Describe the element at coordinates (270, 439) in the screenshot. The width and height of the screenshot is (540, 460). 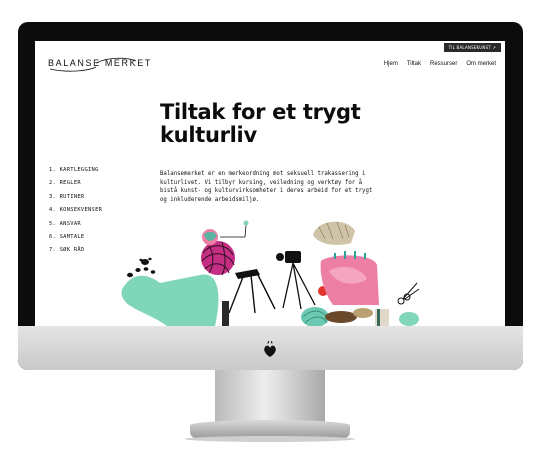
I see `monitor-stand-shadow` at that location.